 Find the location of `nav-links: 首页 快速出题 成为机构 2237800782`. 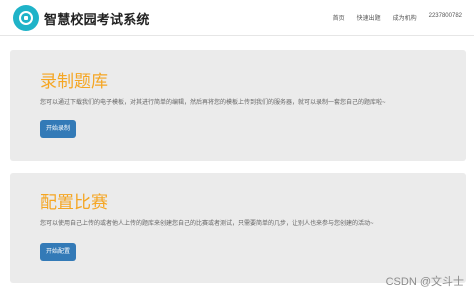

nav-links: 首页 快速出题 成为机构 2237800782 is located at coordinates (397, 17).